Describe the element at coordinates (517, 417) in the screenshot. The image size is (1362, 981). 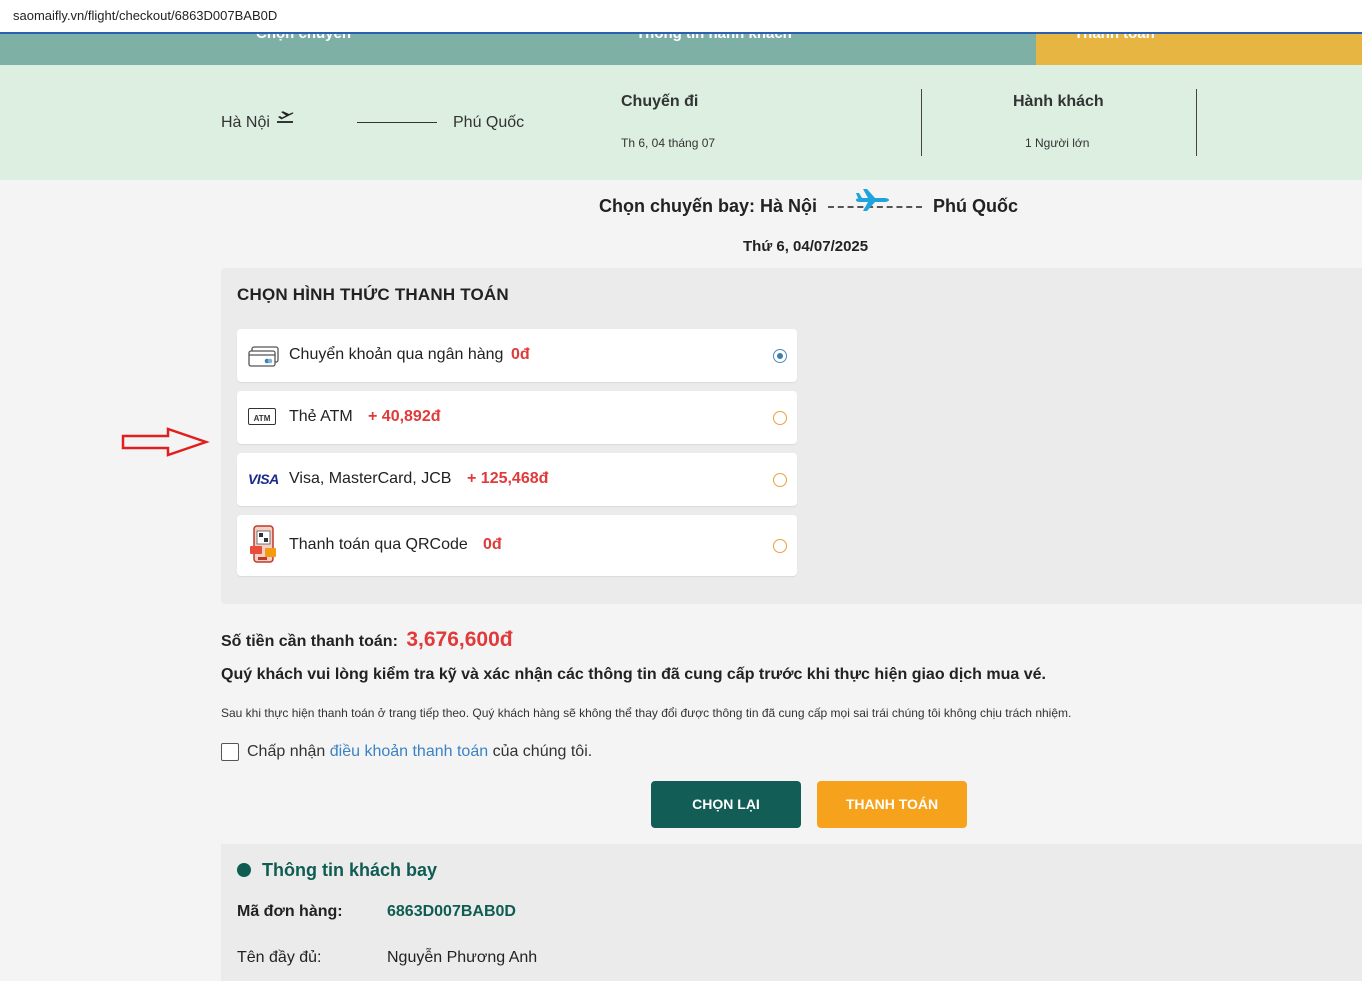
I see `payment-option-atm: ATM Thẻ ATM + 40,892đ` at that location.